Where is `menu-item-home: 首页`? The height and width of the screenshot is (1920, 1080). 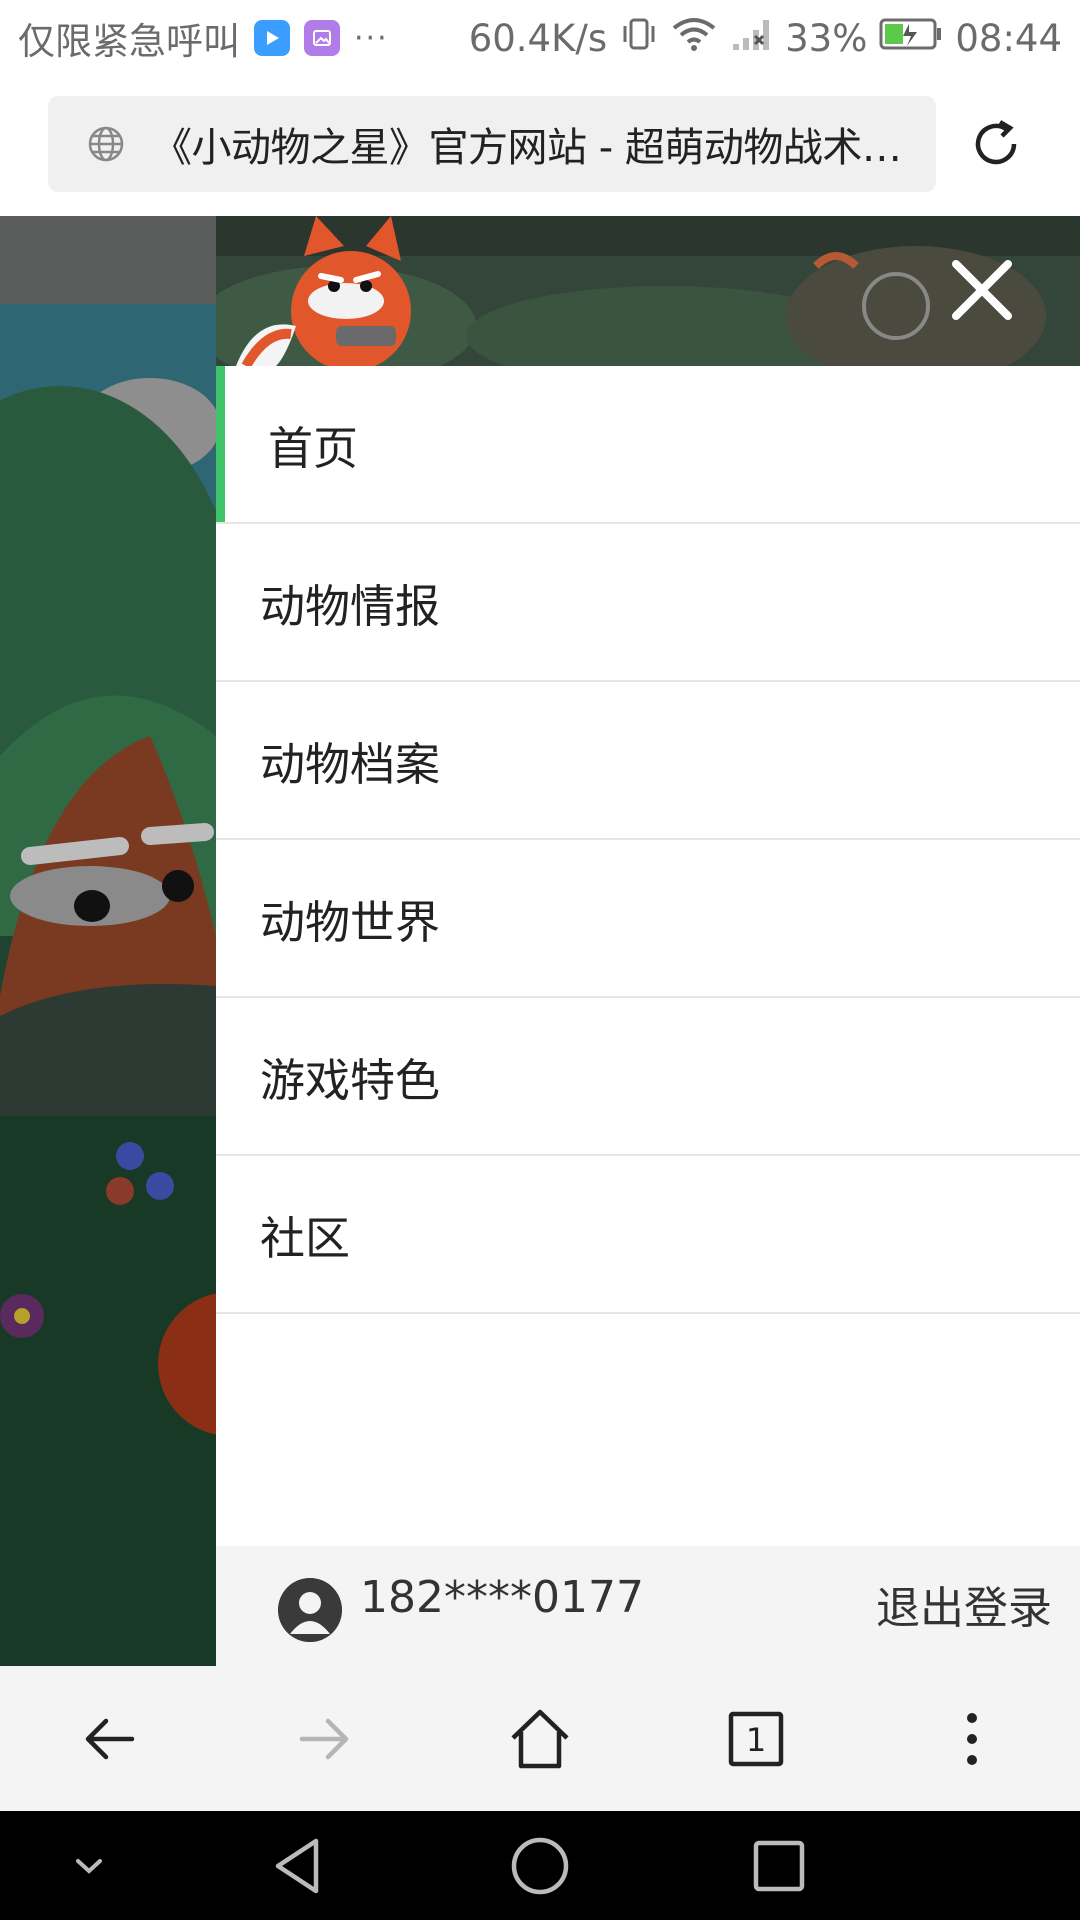 menu-item-home: 首页 is located at coordinates (648, 445).